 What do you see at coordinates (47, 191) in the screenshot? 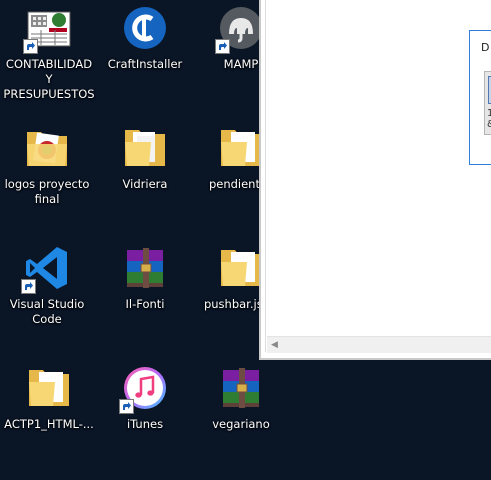
I see `icon-label: logos proyecto final` at bounding box center [47, 191].